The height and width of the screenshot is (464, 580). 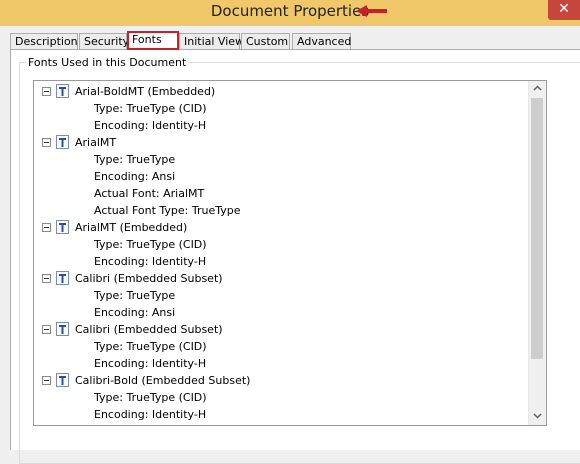 I want to click on font-detail: Actual Font: ArialMT, so click(x=149, y=193).